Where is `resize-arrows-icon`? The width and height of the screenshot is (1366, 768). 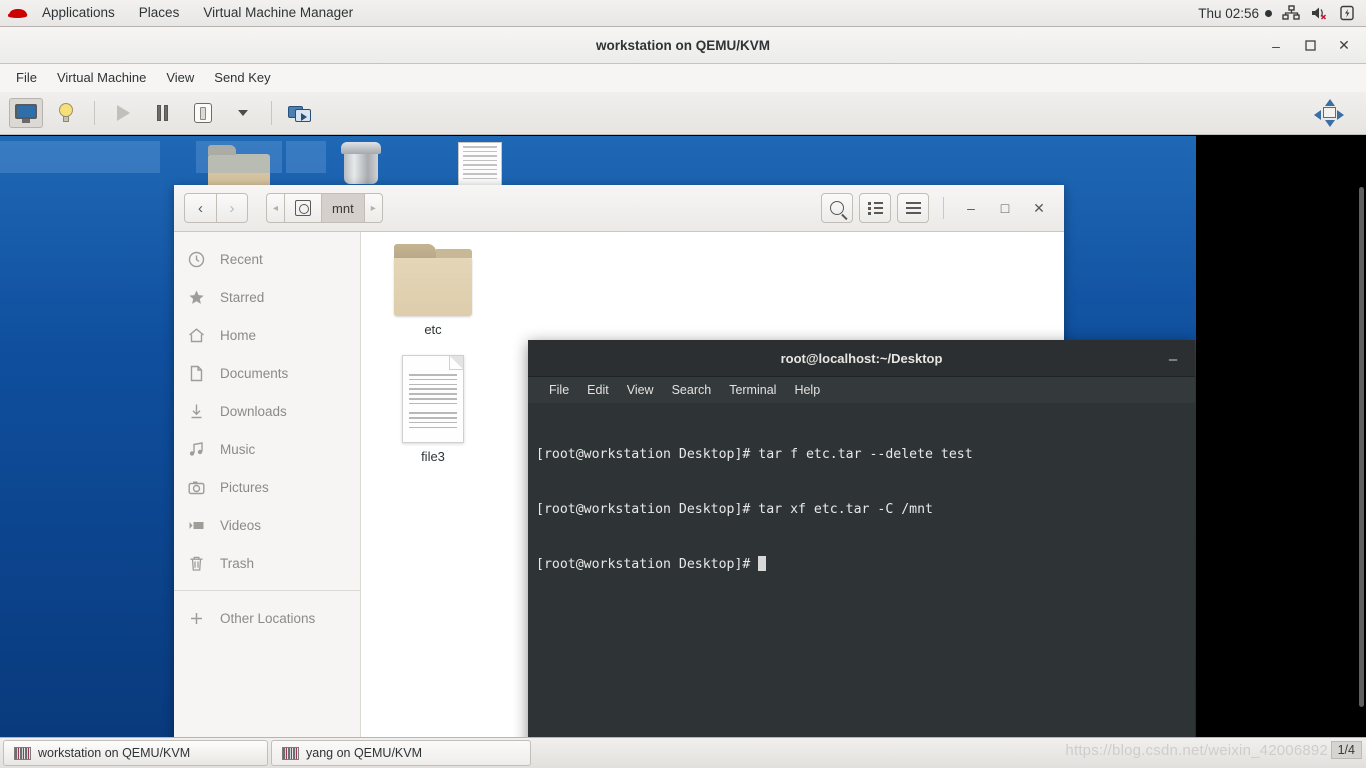 resize-arrows-icon is located at coordinates (1329, 113).